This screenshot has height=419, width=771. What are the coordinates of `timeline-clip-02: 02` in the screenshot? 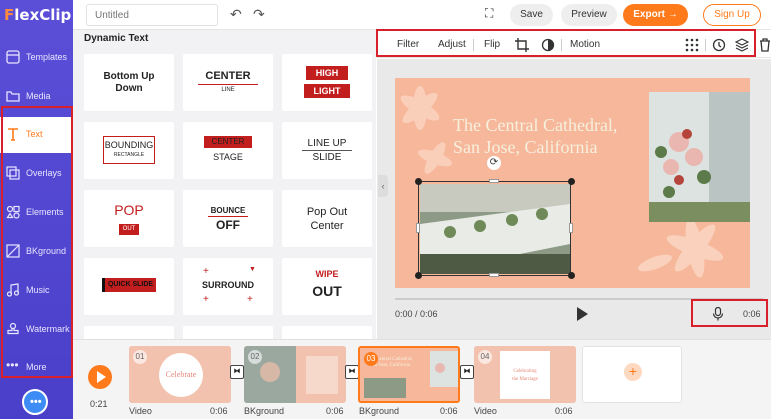 It's located at (295, 374).